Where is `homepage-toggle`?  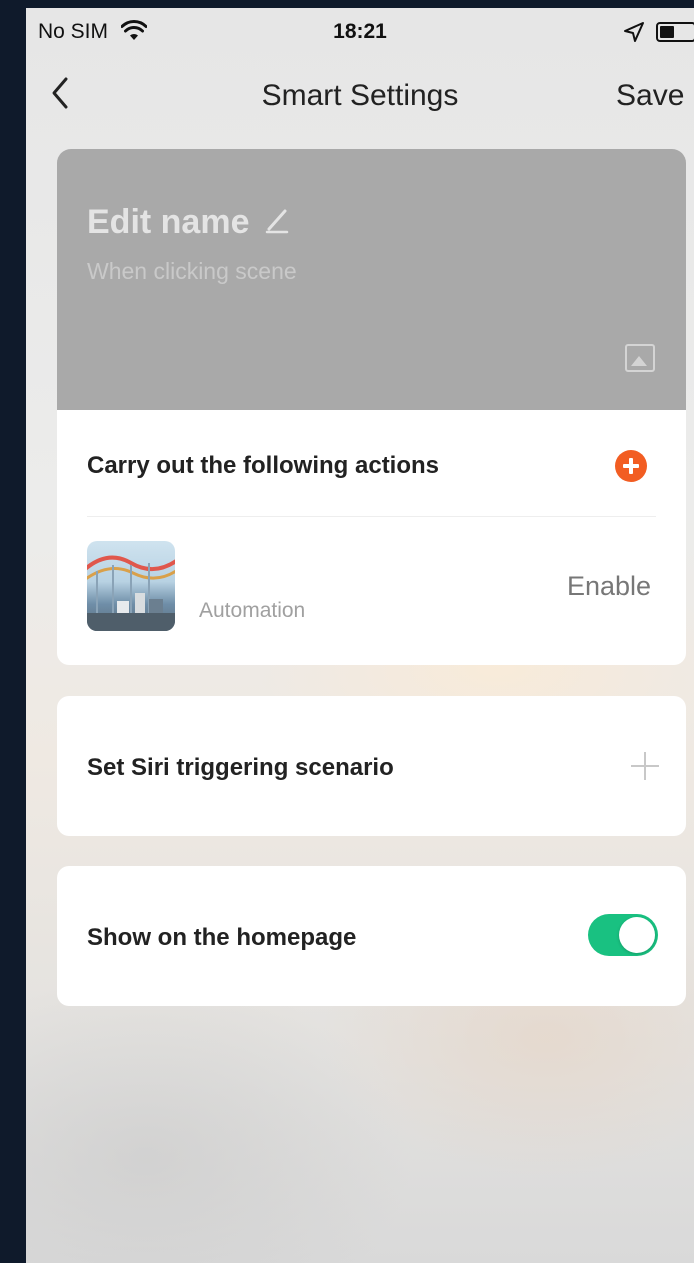
homepage-toggle is located at coordinates (623, 935).